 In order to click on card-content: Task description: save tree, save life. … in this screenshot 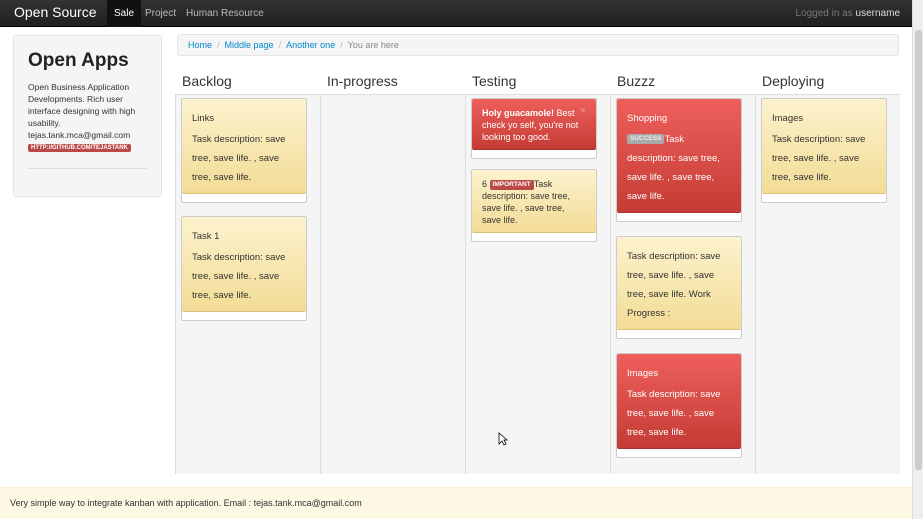, I will do `click(679, 283)`.